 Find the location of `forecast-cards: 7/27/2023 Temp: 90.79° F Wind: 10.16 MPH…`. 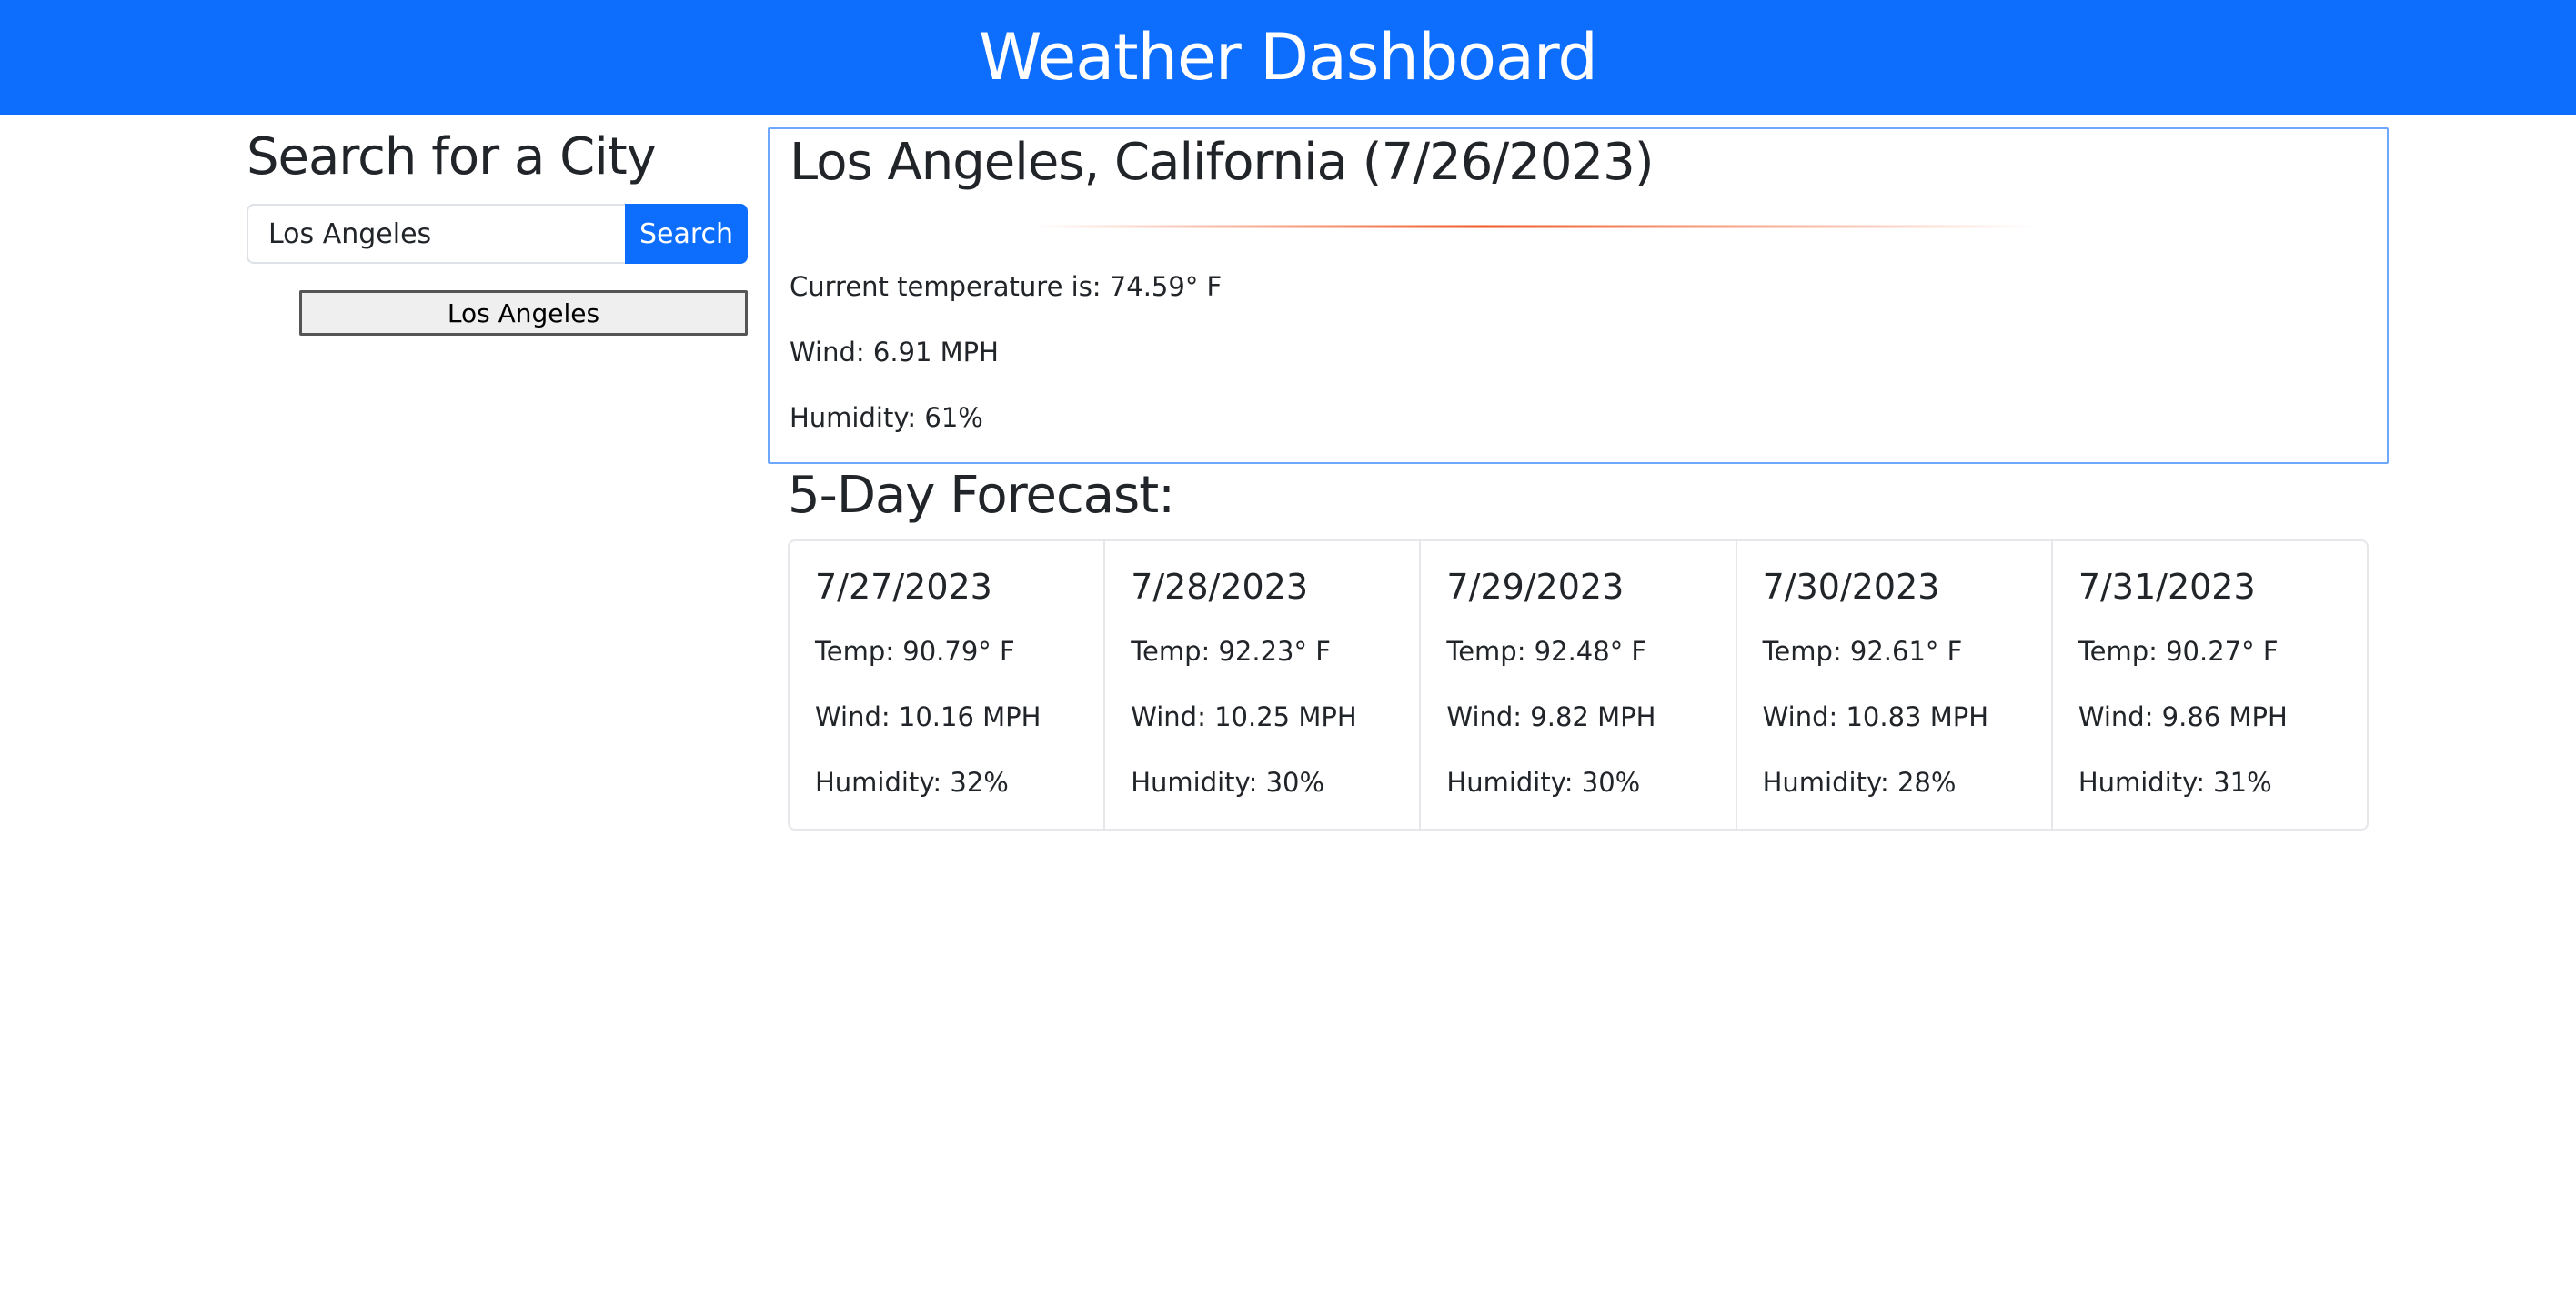

forecast-cards: 7/27/2023 Temp: 90.79° F Wind: 10.16 MPH… is located at coordinates (1578, 685).